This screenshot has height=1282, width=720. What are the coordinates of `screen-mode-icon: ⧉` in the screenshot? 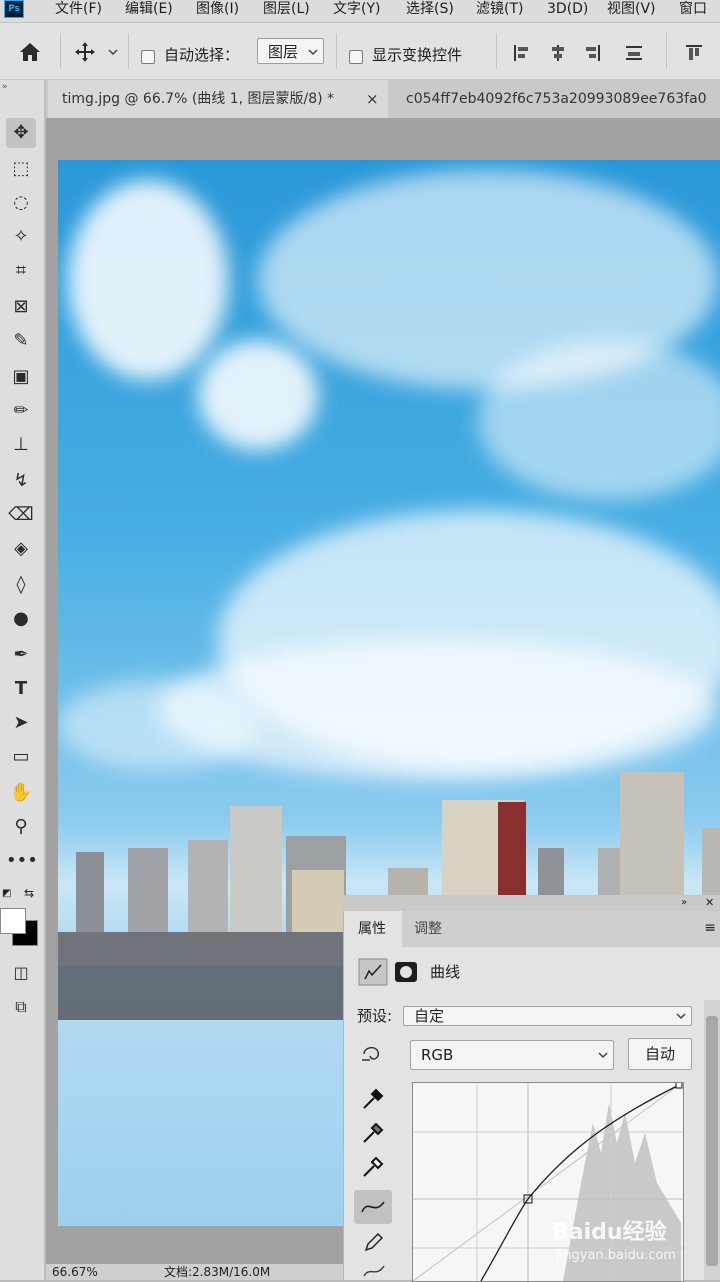 It's located at (21, 1007).